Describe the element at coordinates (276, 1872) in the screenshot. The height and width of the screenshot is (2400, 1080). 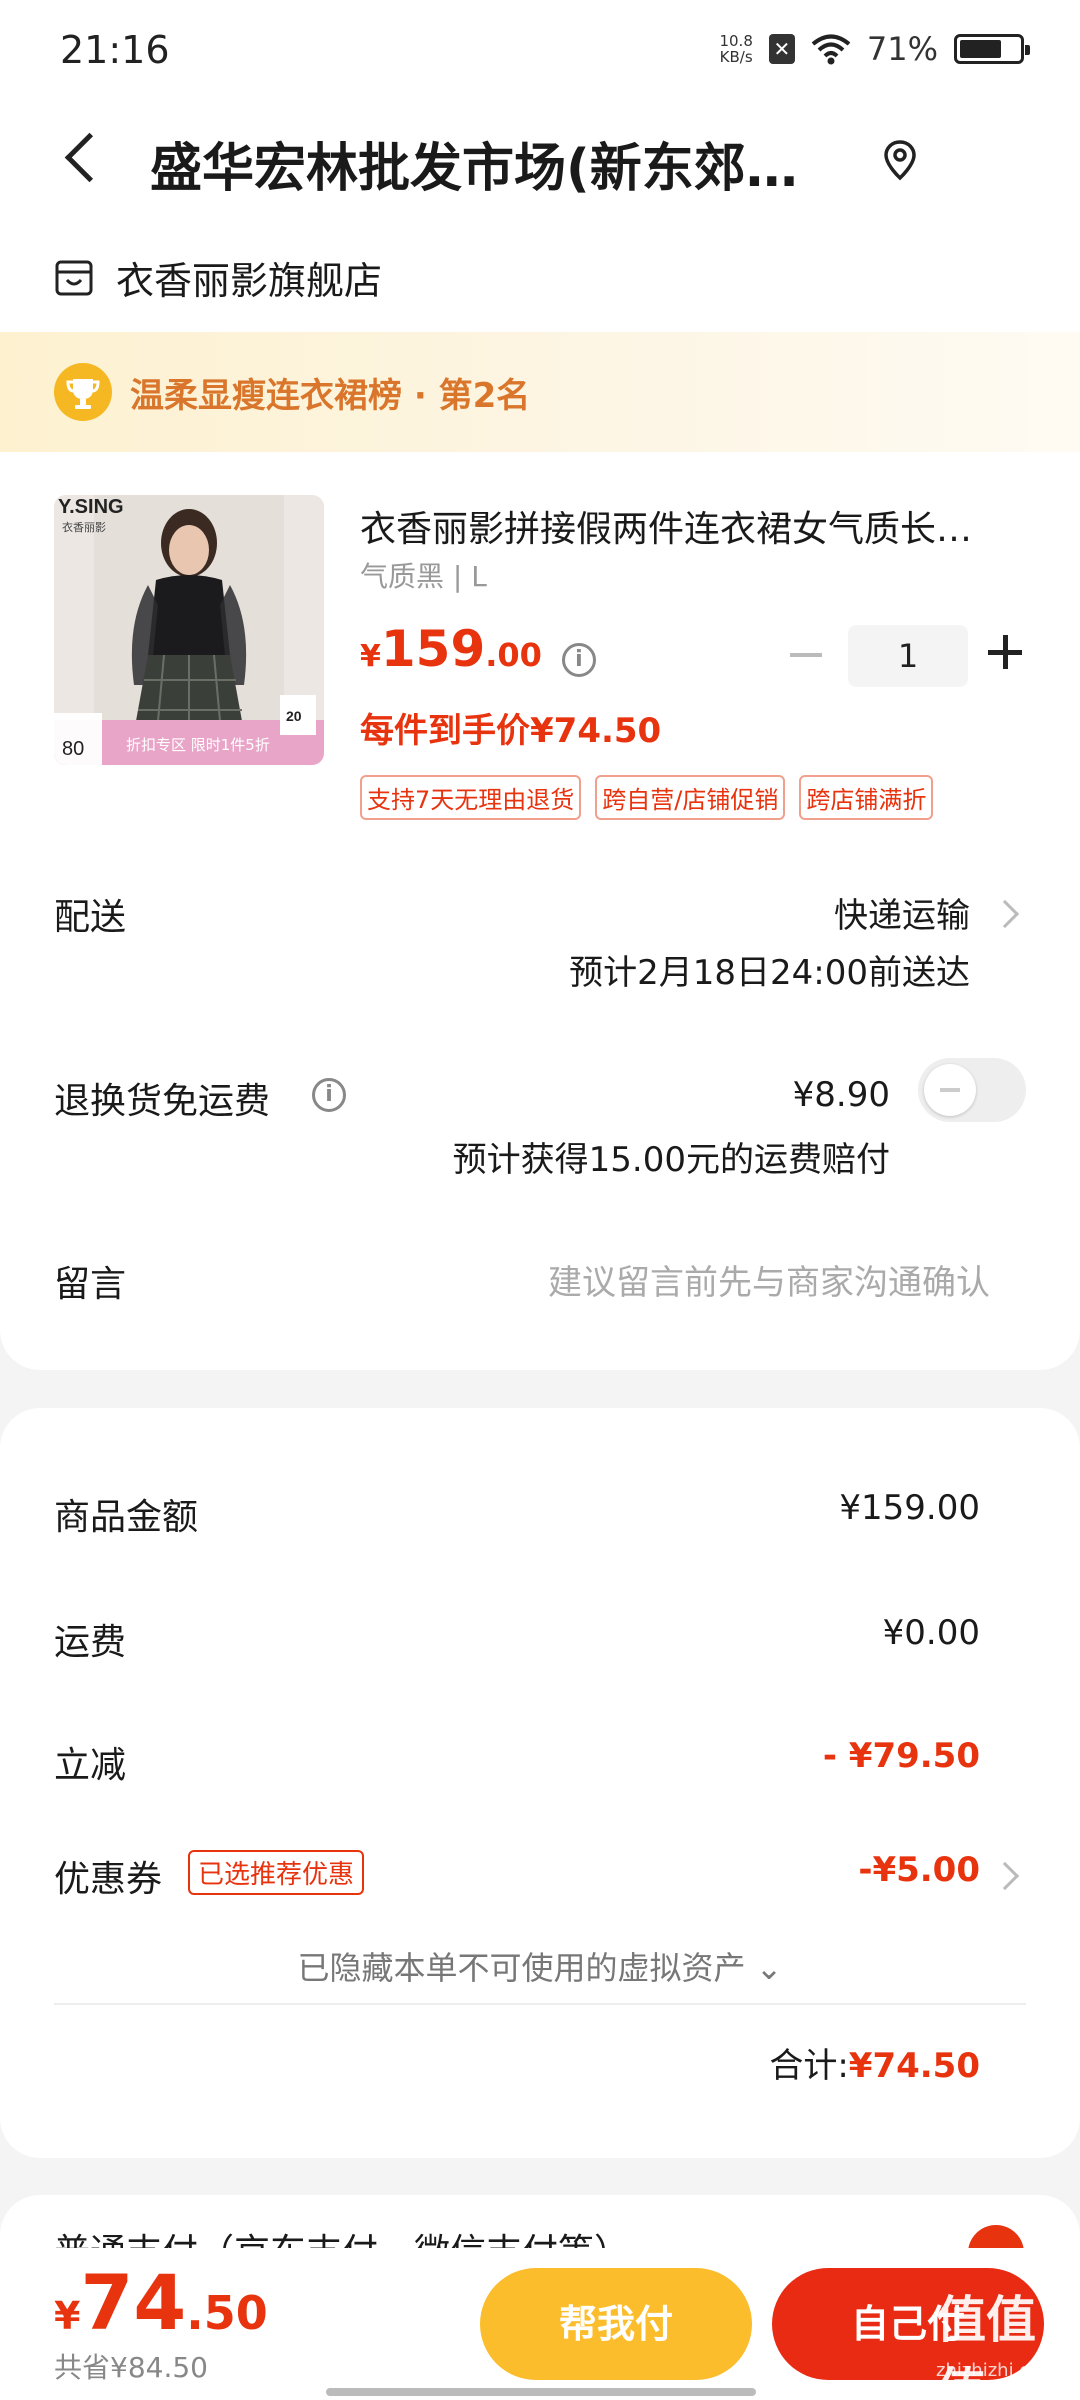
I see `coupon-tag: 已选推荐优惠` at that location.